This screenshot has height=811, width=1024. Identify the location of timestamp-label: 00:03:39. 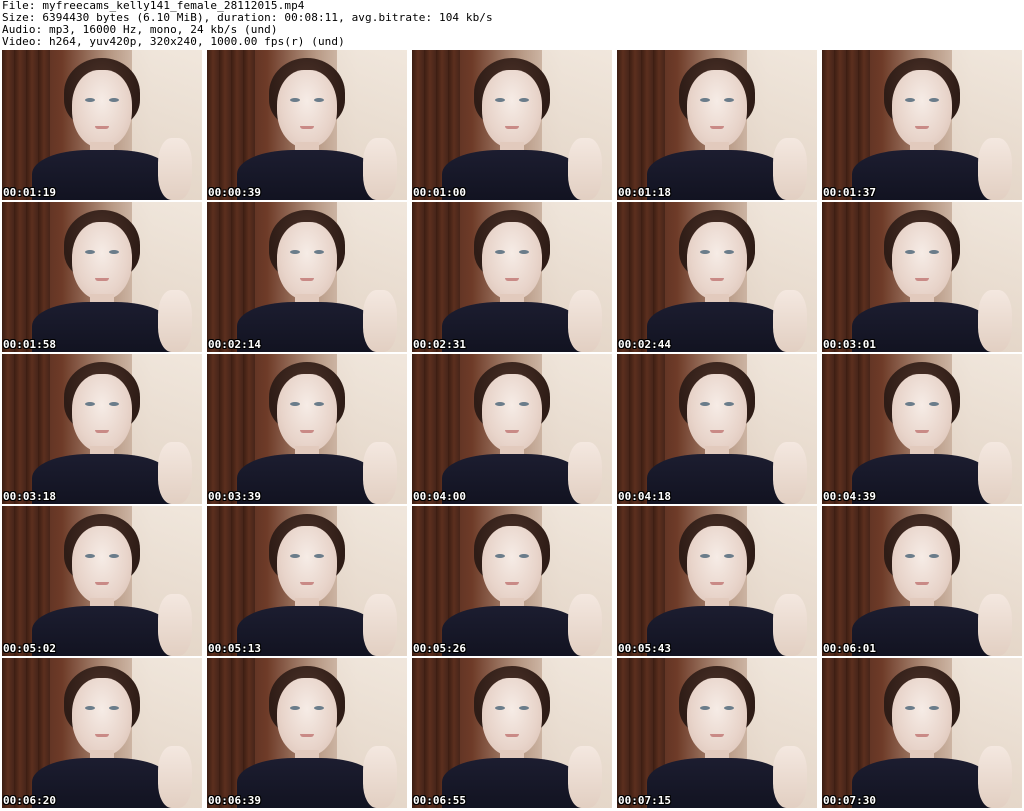
(234, 496).